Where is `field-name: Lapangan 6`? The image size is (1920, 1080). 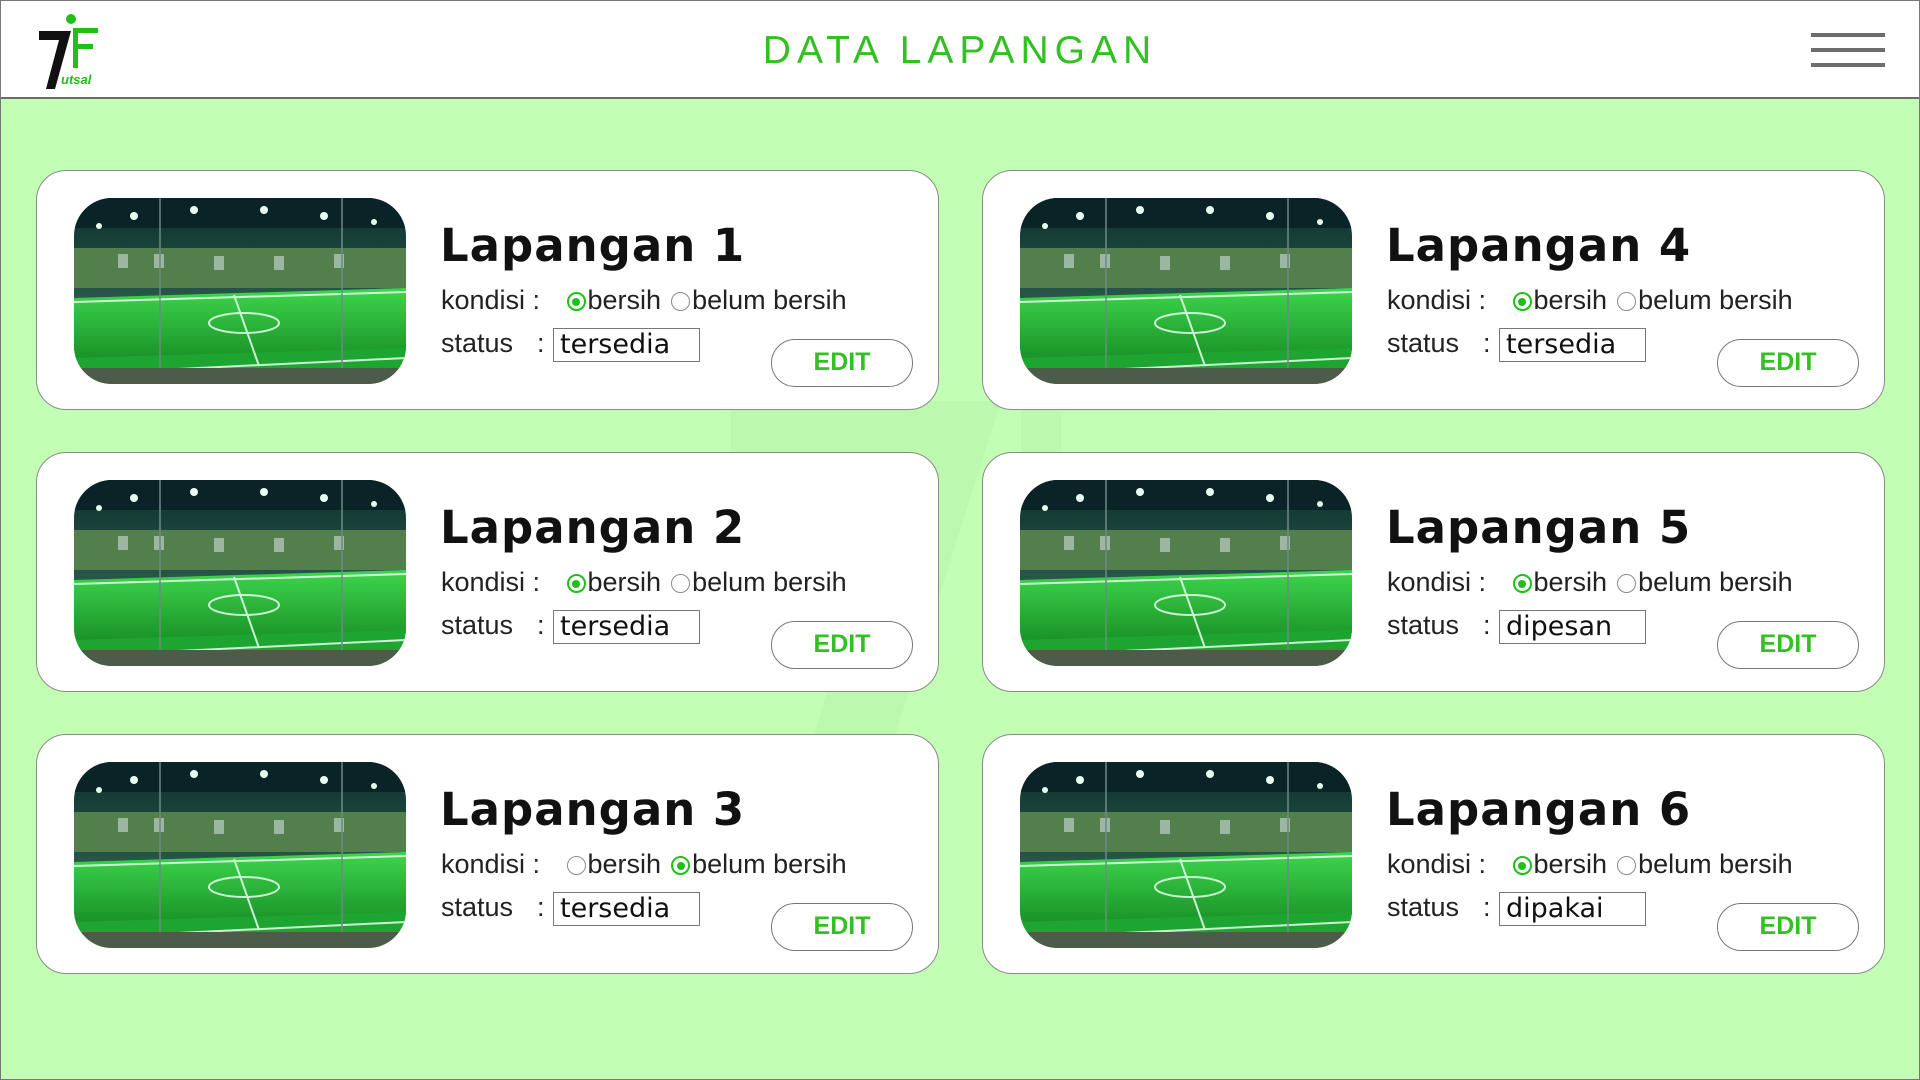
field-name: Lapangan 6 is located at coordinates (1539, 809).